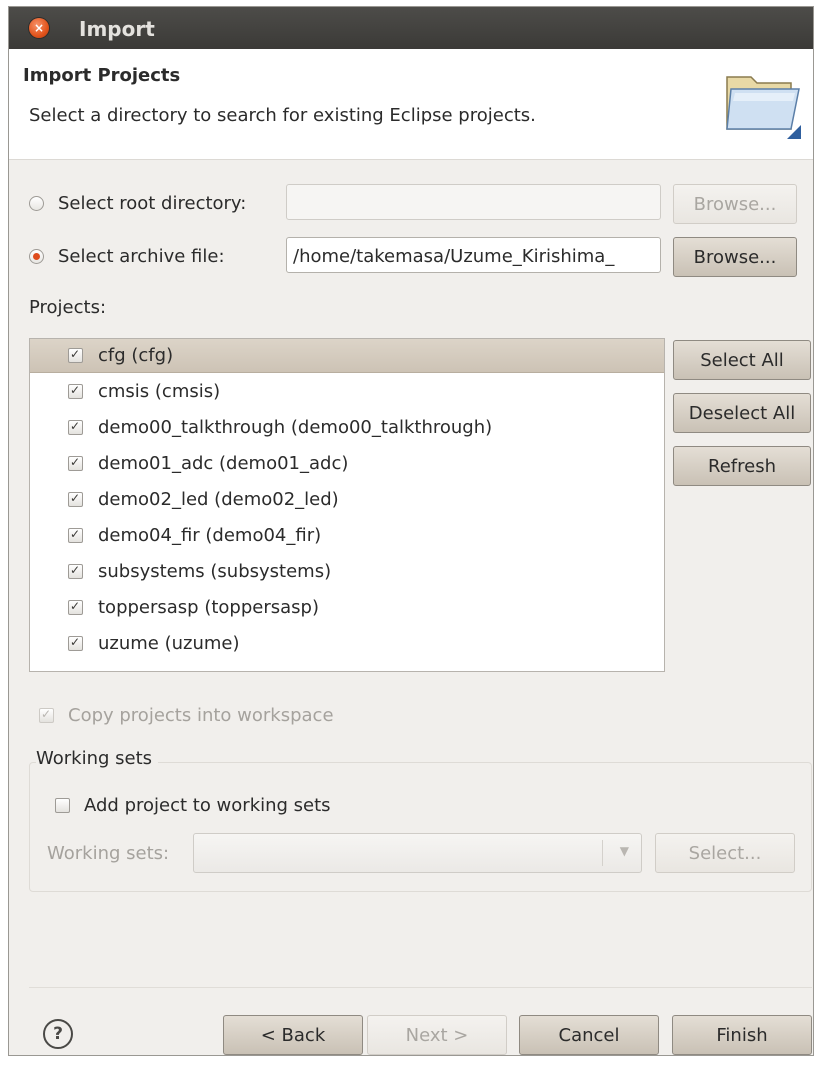 The height and width of the screenshot is (1084, 827). What do you see at coordinates (152, 203) in the screenshot?
I see `root-directory-label: Select root directory:` at bounding box center [152, 203].